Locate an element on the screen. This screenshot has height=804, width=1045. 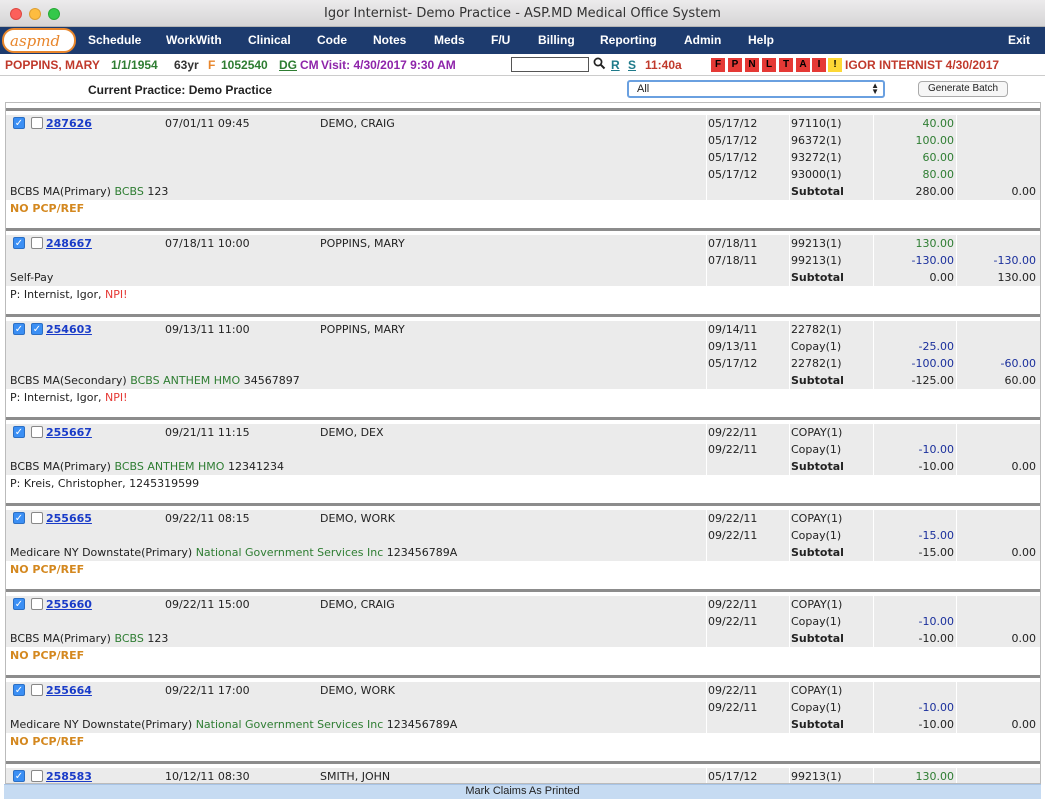
flag-i: I is located at coordinates (819, 65).